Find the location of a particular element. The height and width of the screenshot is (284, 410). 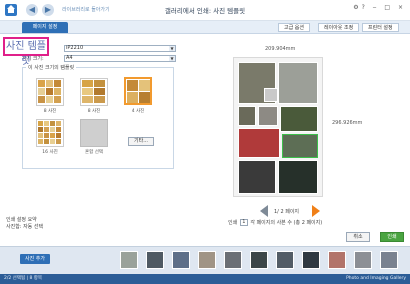

template-8-photo-a is located at coordinates (50, 92).